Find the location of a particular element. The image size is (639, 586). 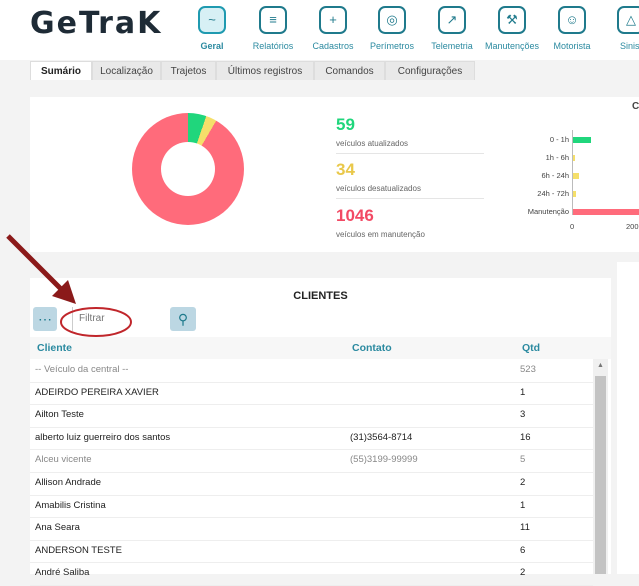

table-row: -- Veículo da central -- 523 is located at coordinates (311, 371).